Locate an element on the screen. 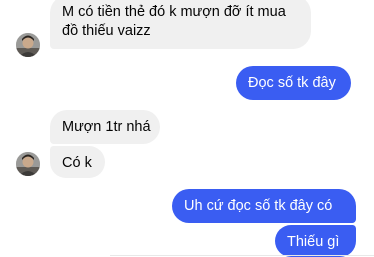 This screenshot has height=257, width=374. incoming-message-bubble: Mượn 1tr nhá is located at coordinates (105, 127).